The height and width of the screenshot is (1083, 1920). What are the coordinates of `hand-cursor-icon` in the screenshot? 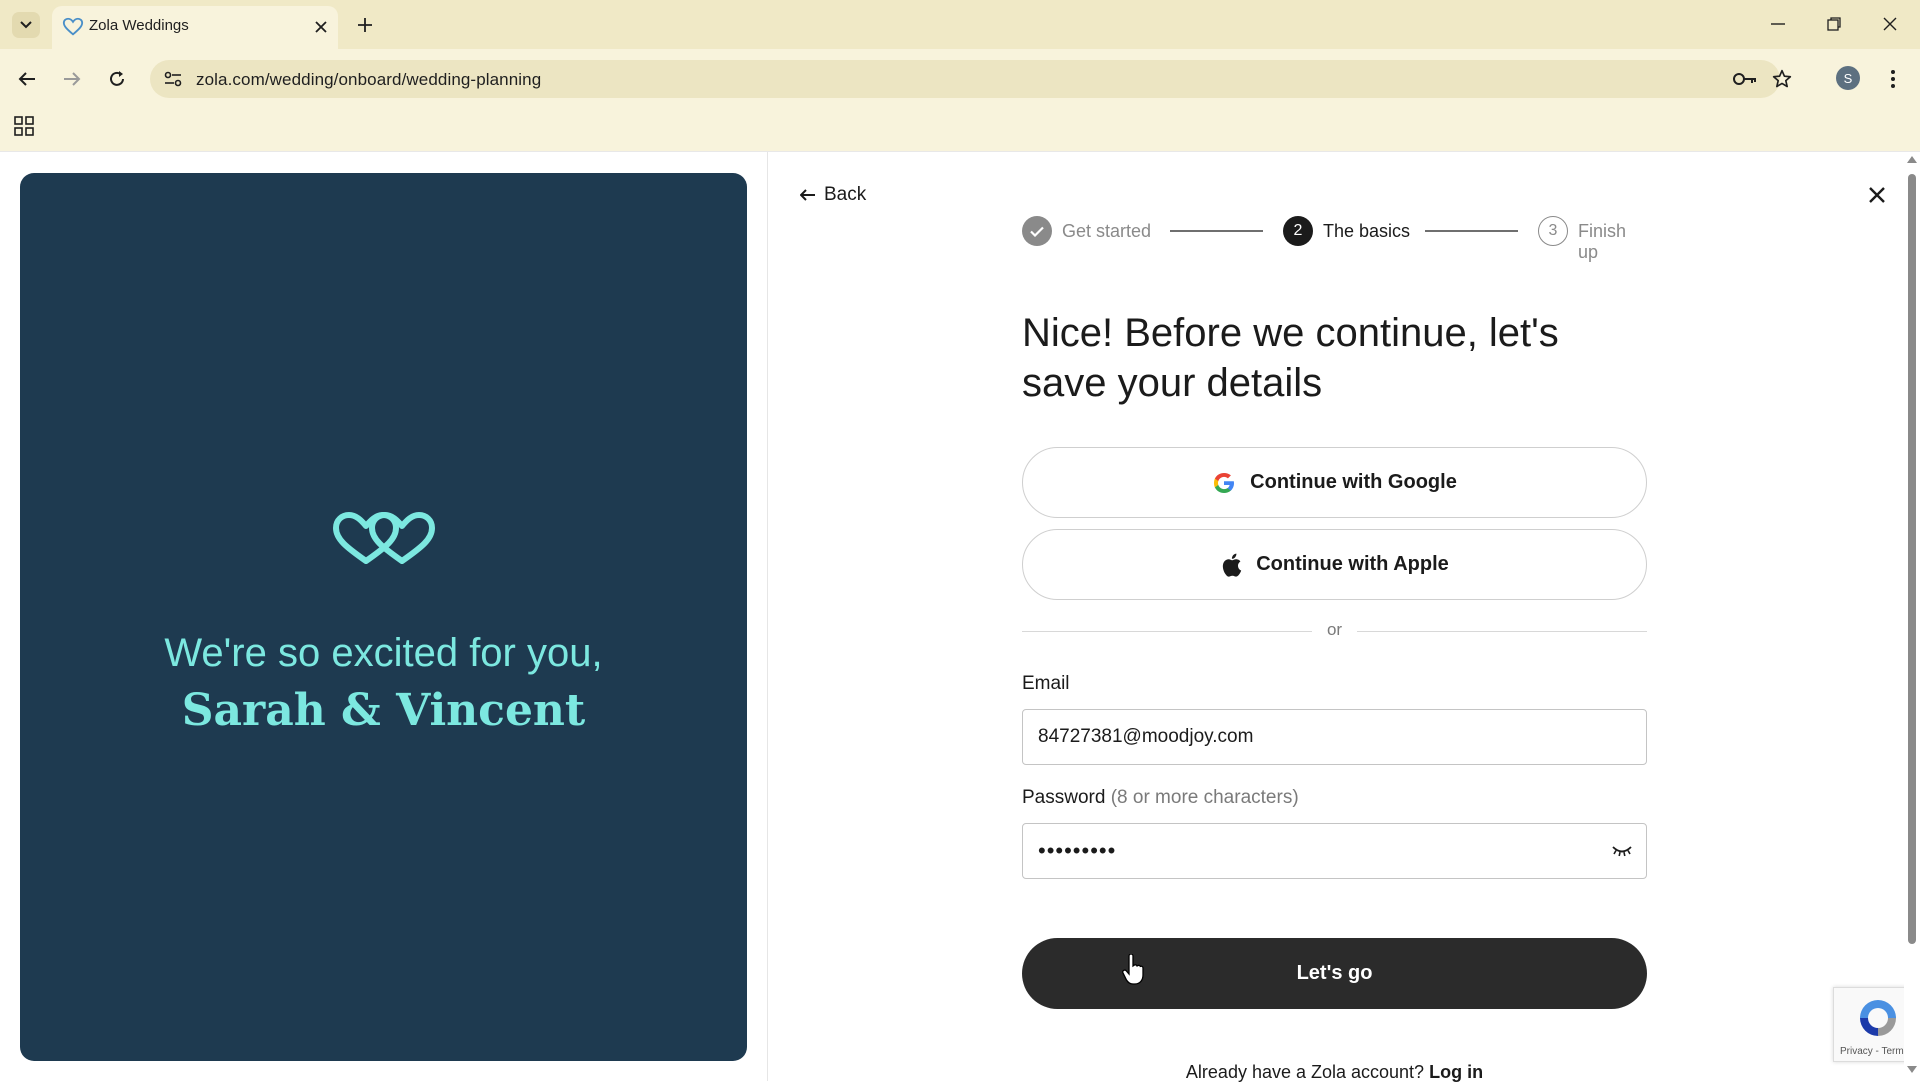 It's located at (1133, 969).